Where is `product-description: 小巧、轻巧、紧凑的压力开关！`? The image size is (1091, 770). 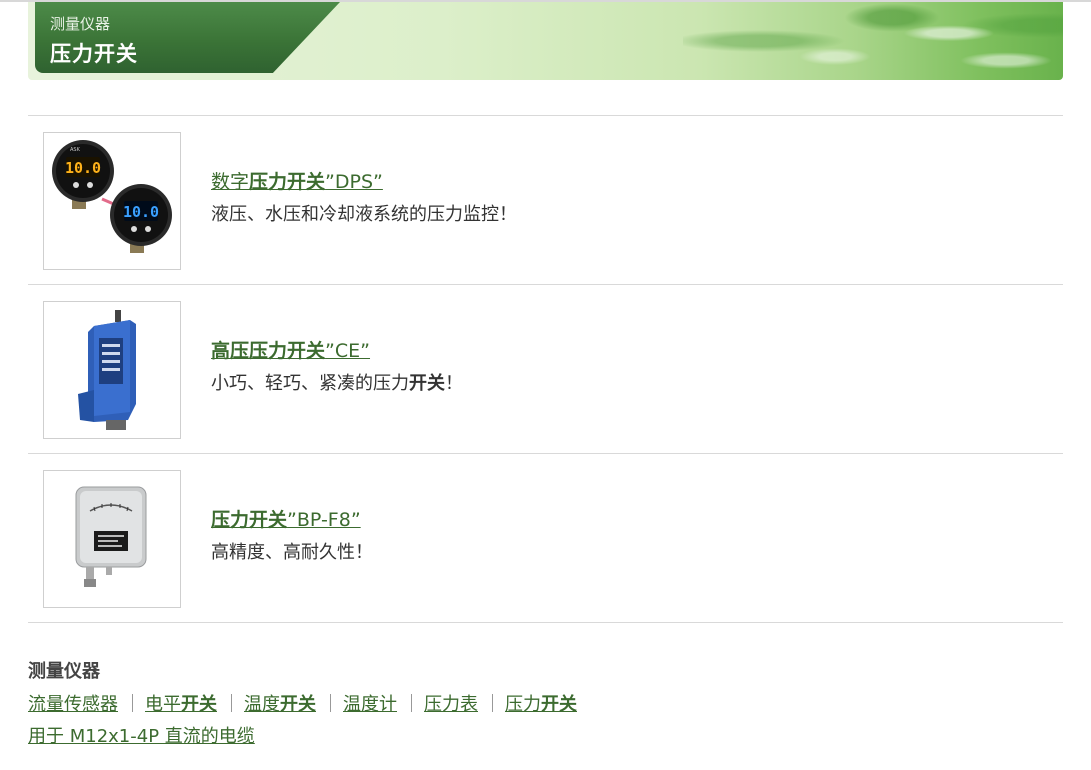 product-description: 小巧、轻巧、紧凑的压力开关！ is located at coordinates (337, 383).